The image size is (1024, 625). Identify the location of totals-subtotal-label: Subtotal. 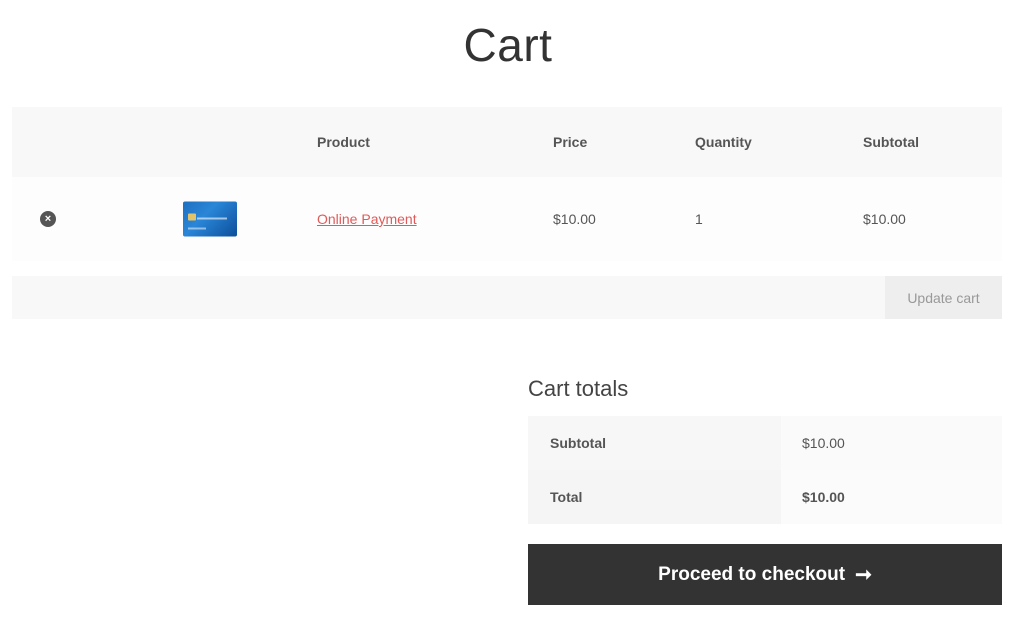
(654, 443).